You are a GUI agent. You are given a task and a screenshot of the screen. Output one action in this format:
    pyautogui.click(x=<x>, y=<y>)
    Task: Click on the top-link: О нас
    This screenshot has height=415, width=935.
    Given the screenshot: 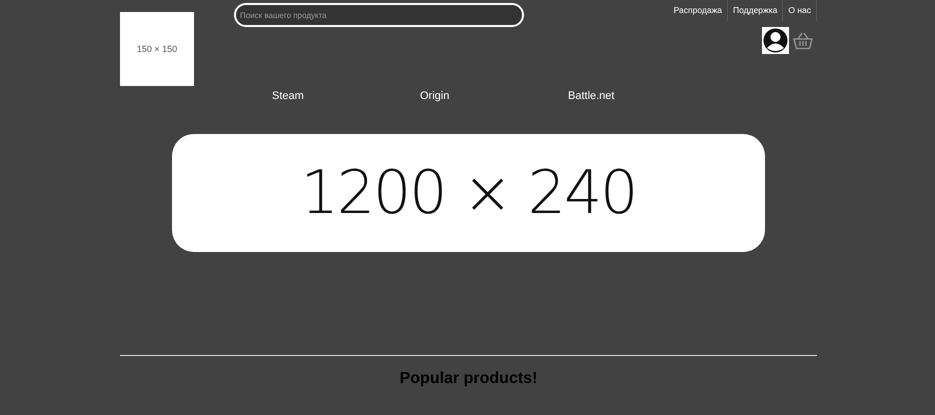 What is the action you would take?
    pyautogui.click(x=800, y=10)
    